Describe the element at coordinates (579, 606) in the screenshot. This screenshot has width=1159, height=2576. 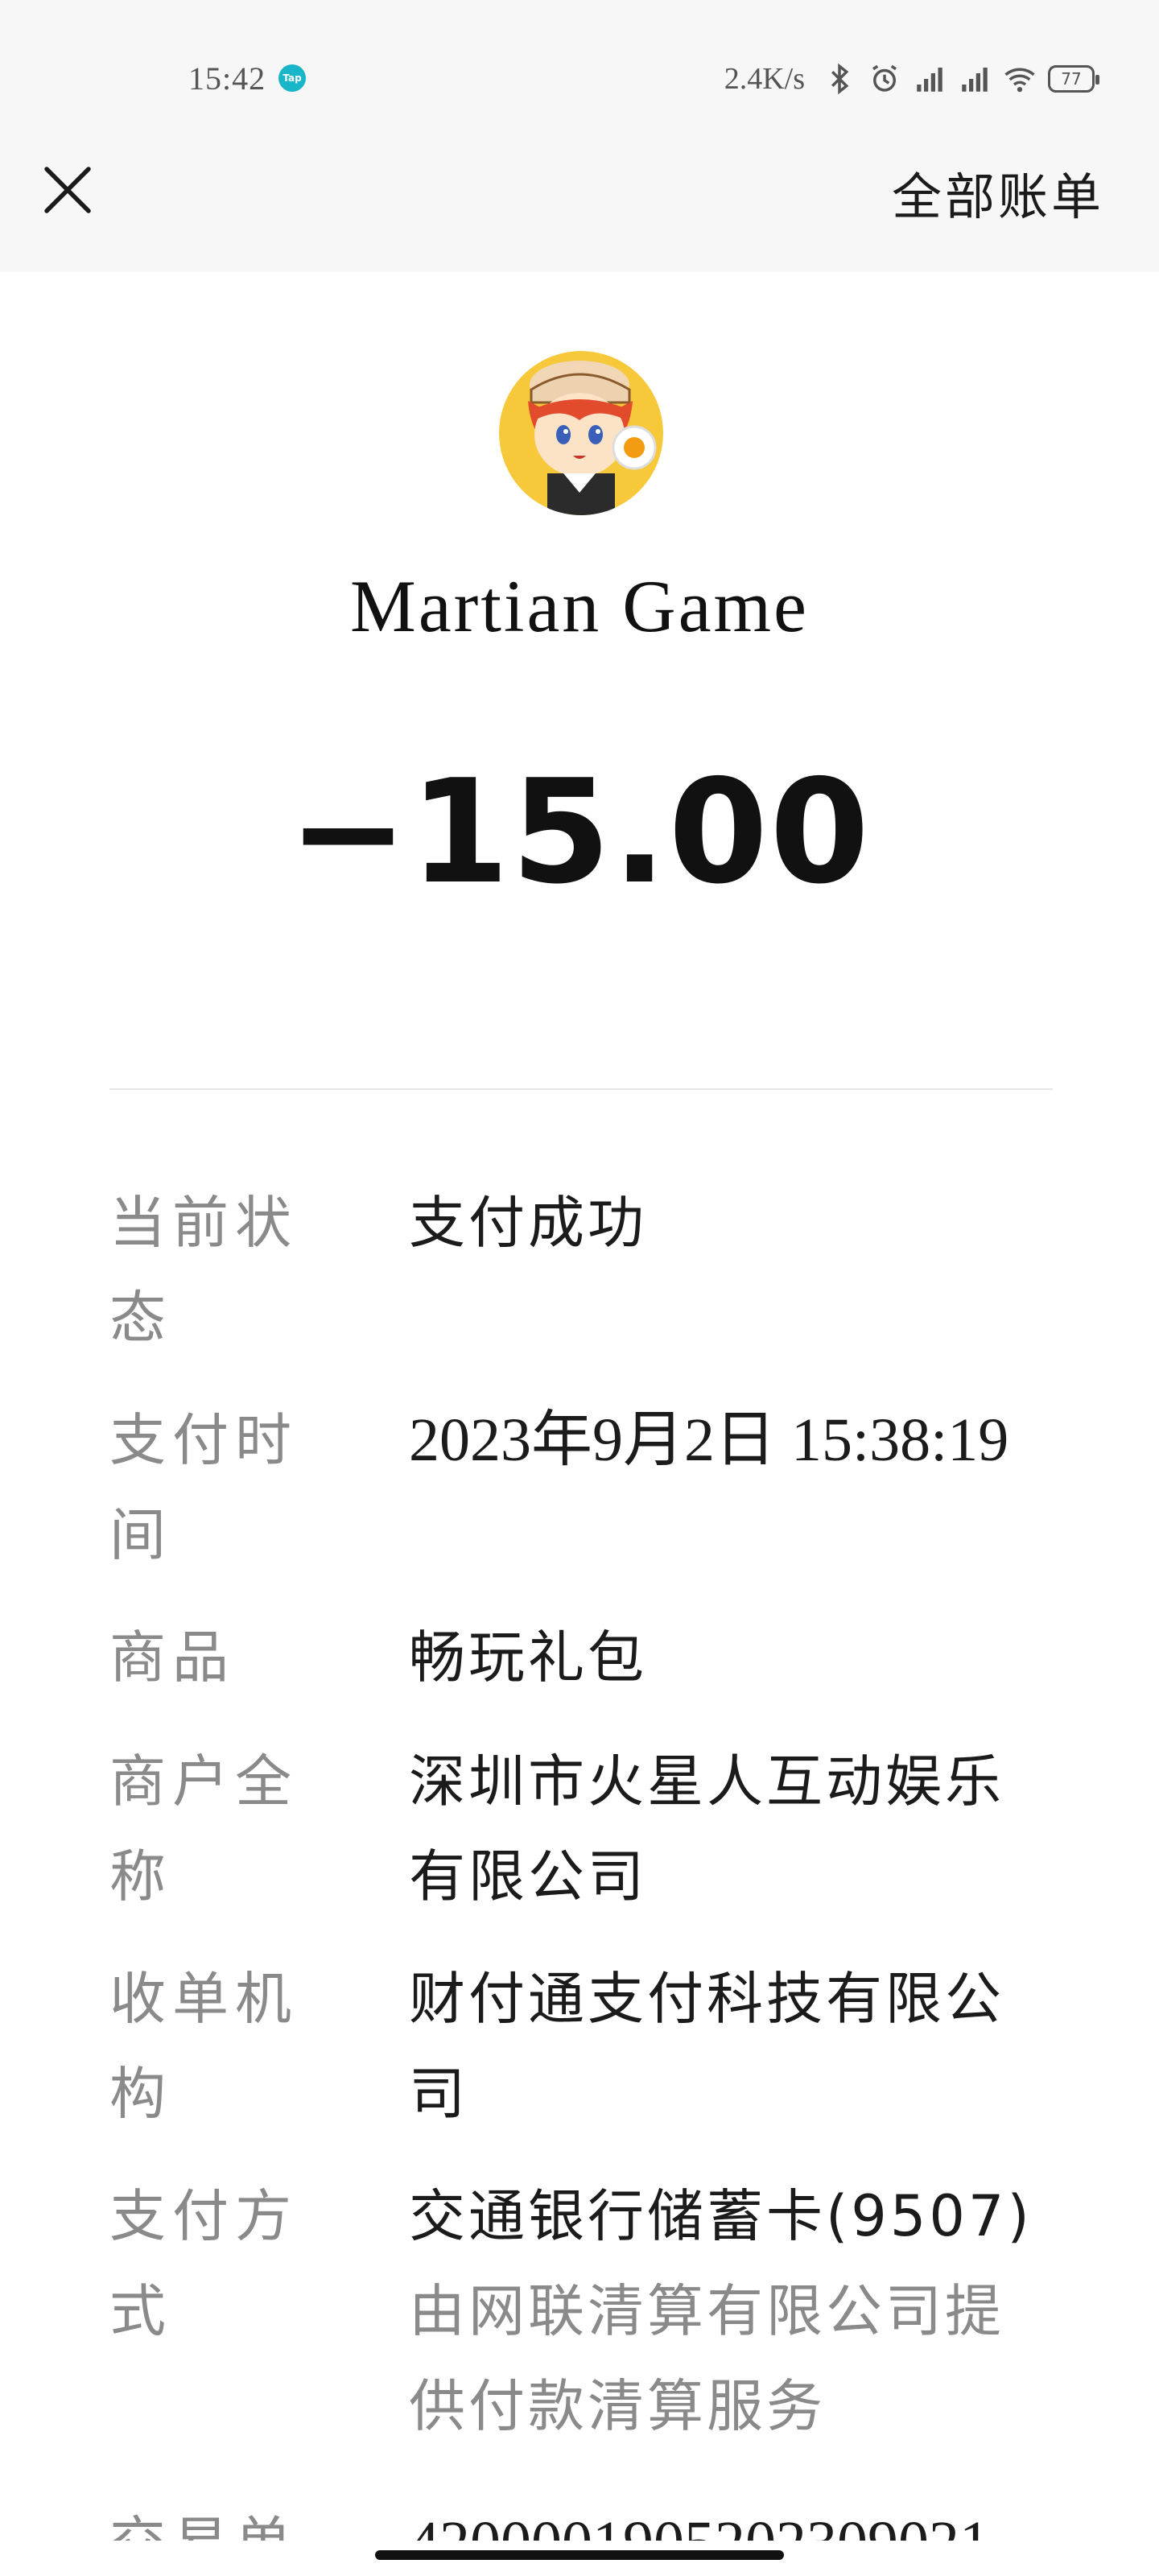
I see `merchant-name: Martian Game` at that location.